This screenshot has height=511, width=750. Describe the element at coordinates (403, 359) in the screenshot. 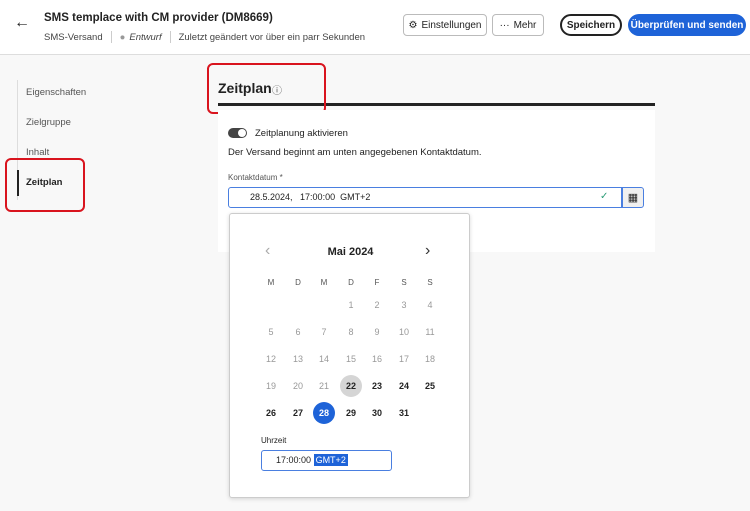

I see `calendar-day: 17` at that location.